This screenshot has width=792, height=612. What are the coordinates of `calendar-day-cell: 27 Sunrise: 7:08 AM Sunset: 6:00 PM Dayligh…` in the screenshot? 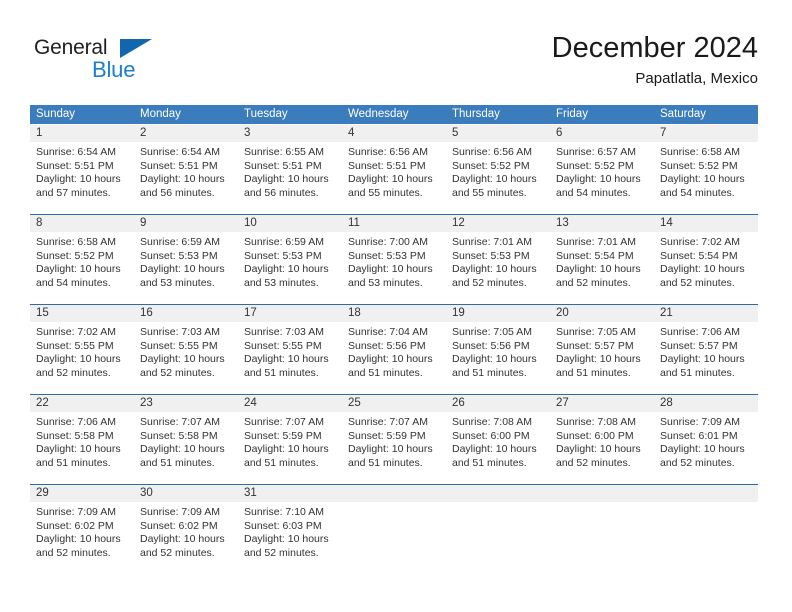 It's located at (602, 439).